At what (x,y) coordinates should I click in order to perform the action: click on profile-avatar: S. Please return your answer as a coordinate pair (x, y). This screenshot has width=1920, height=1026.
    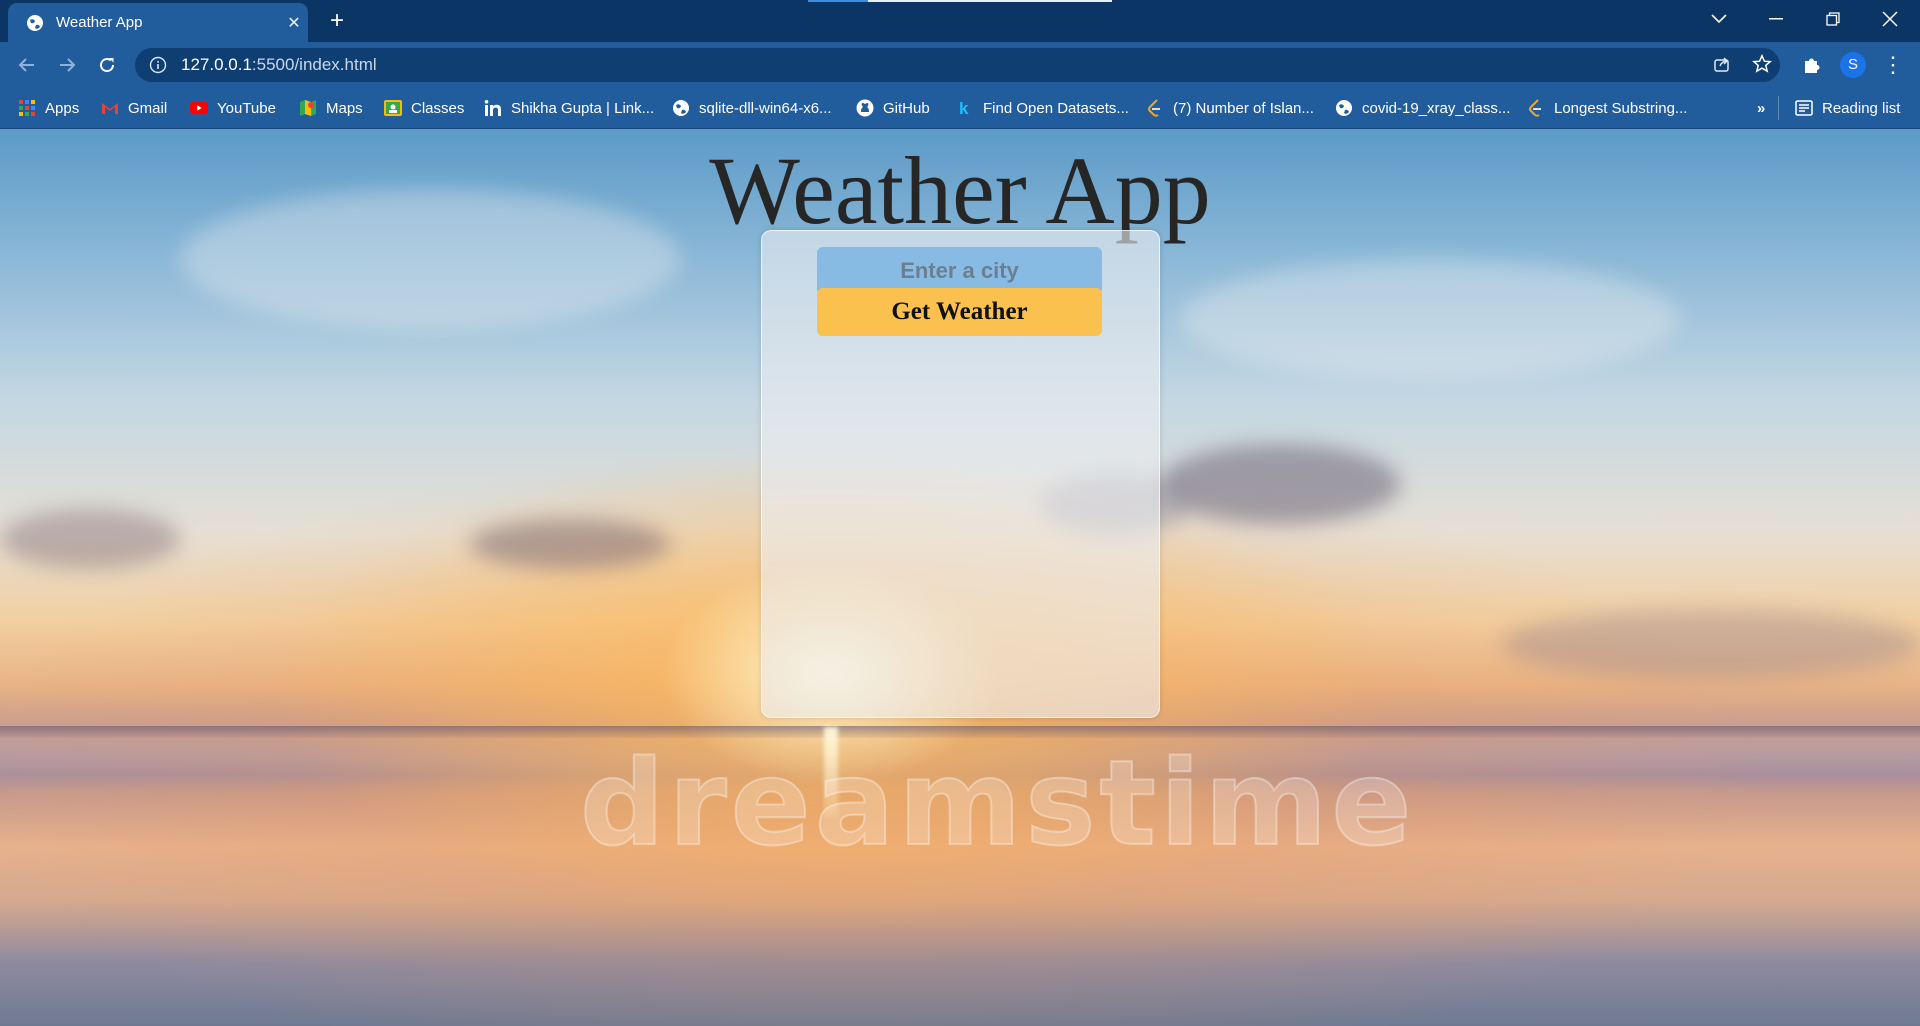
    Looking at the image, I should click on (1853, 65).